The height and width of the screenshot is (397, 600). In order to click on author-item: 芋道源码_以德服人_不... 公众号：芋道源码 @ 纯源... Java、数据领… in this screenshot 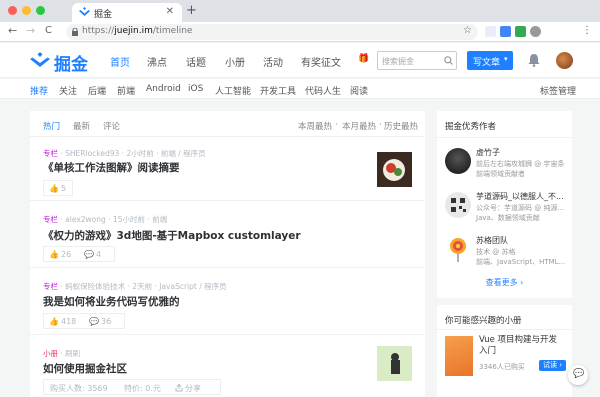, I will do `click(504, 206)`.